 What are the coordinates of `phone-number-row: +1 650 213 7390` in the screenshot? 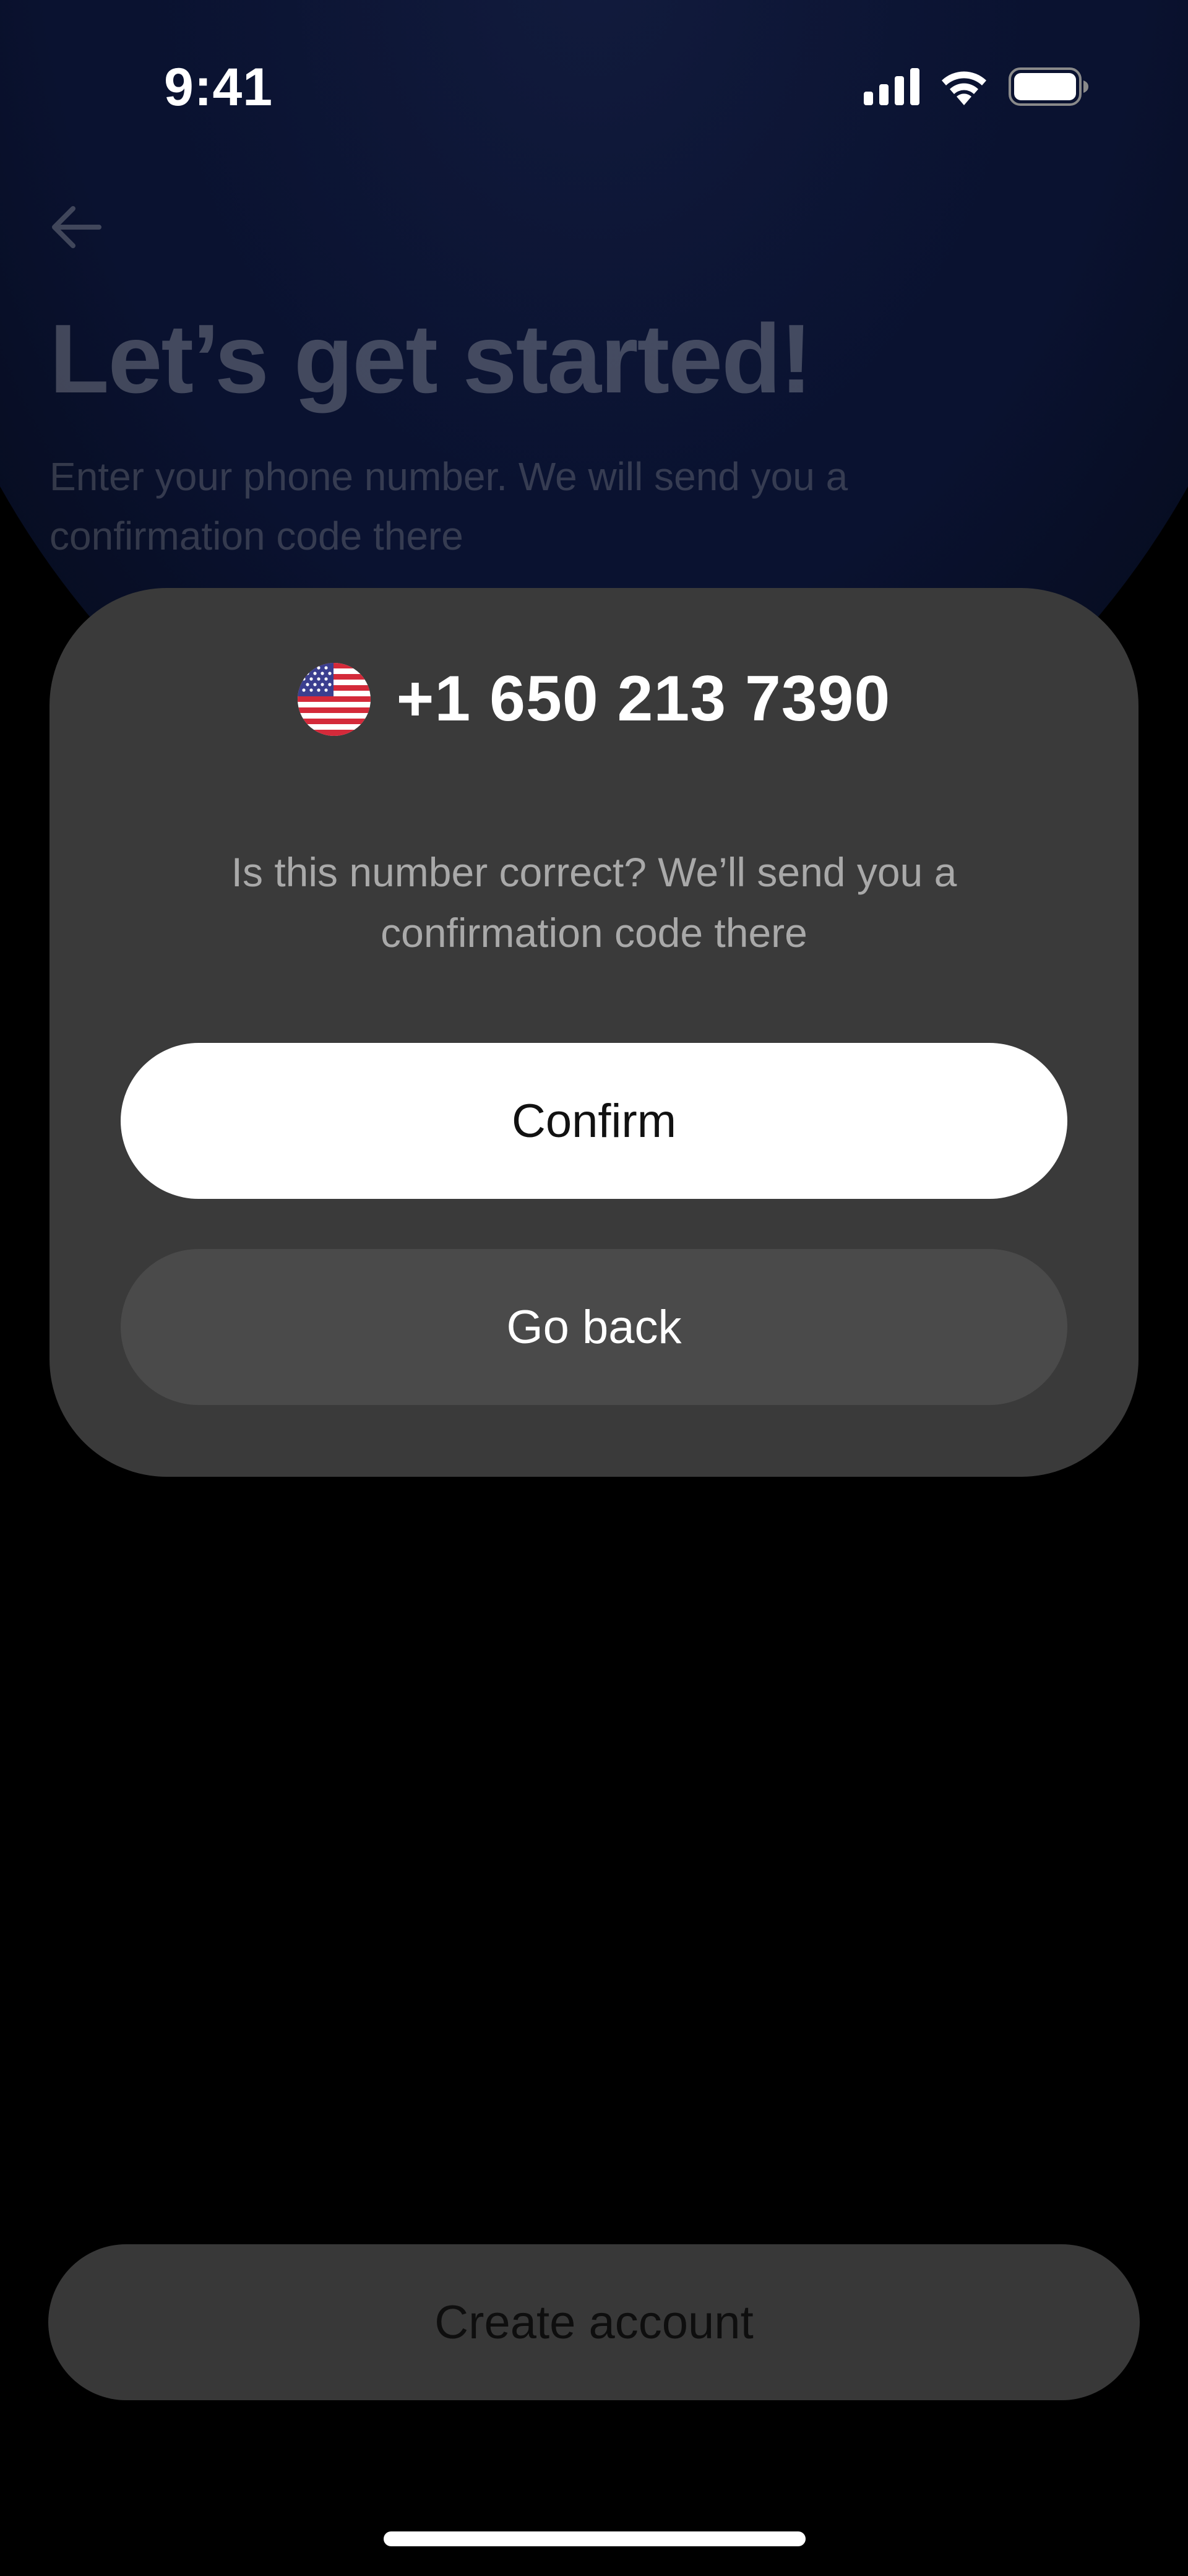 It's located at (594, 699).